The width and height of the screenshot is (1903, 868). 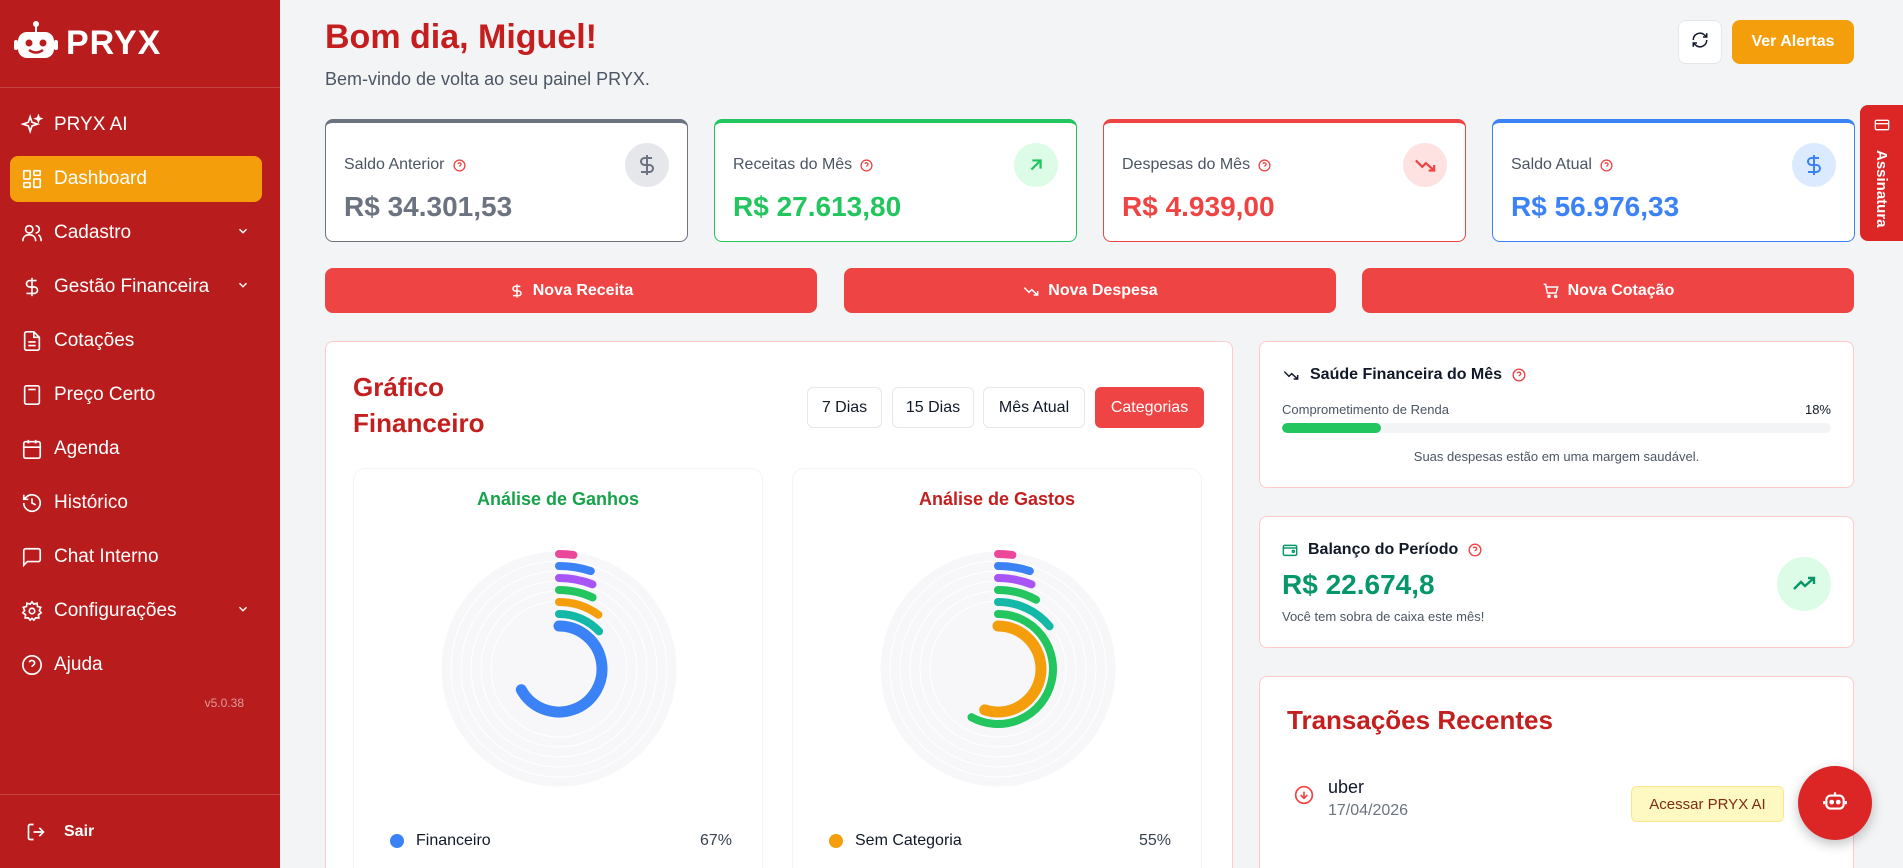 I want to click on subscription-label: Assinatura, so click(x=1881, y=189).